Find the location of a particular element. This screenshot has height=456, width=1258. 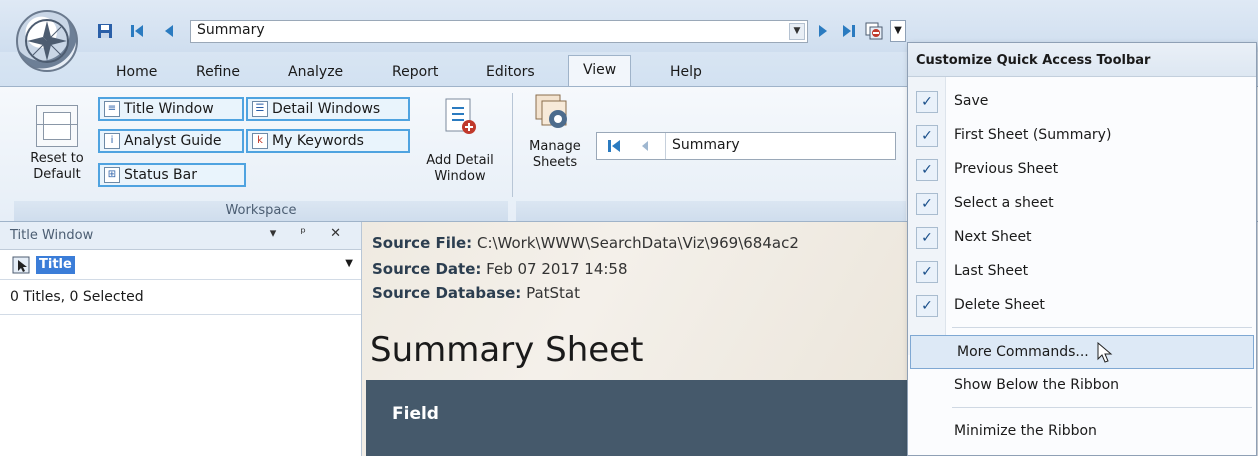

manage-label-line1: Manage is located at coordinates (555, 146).